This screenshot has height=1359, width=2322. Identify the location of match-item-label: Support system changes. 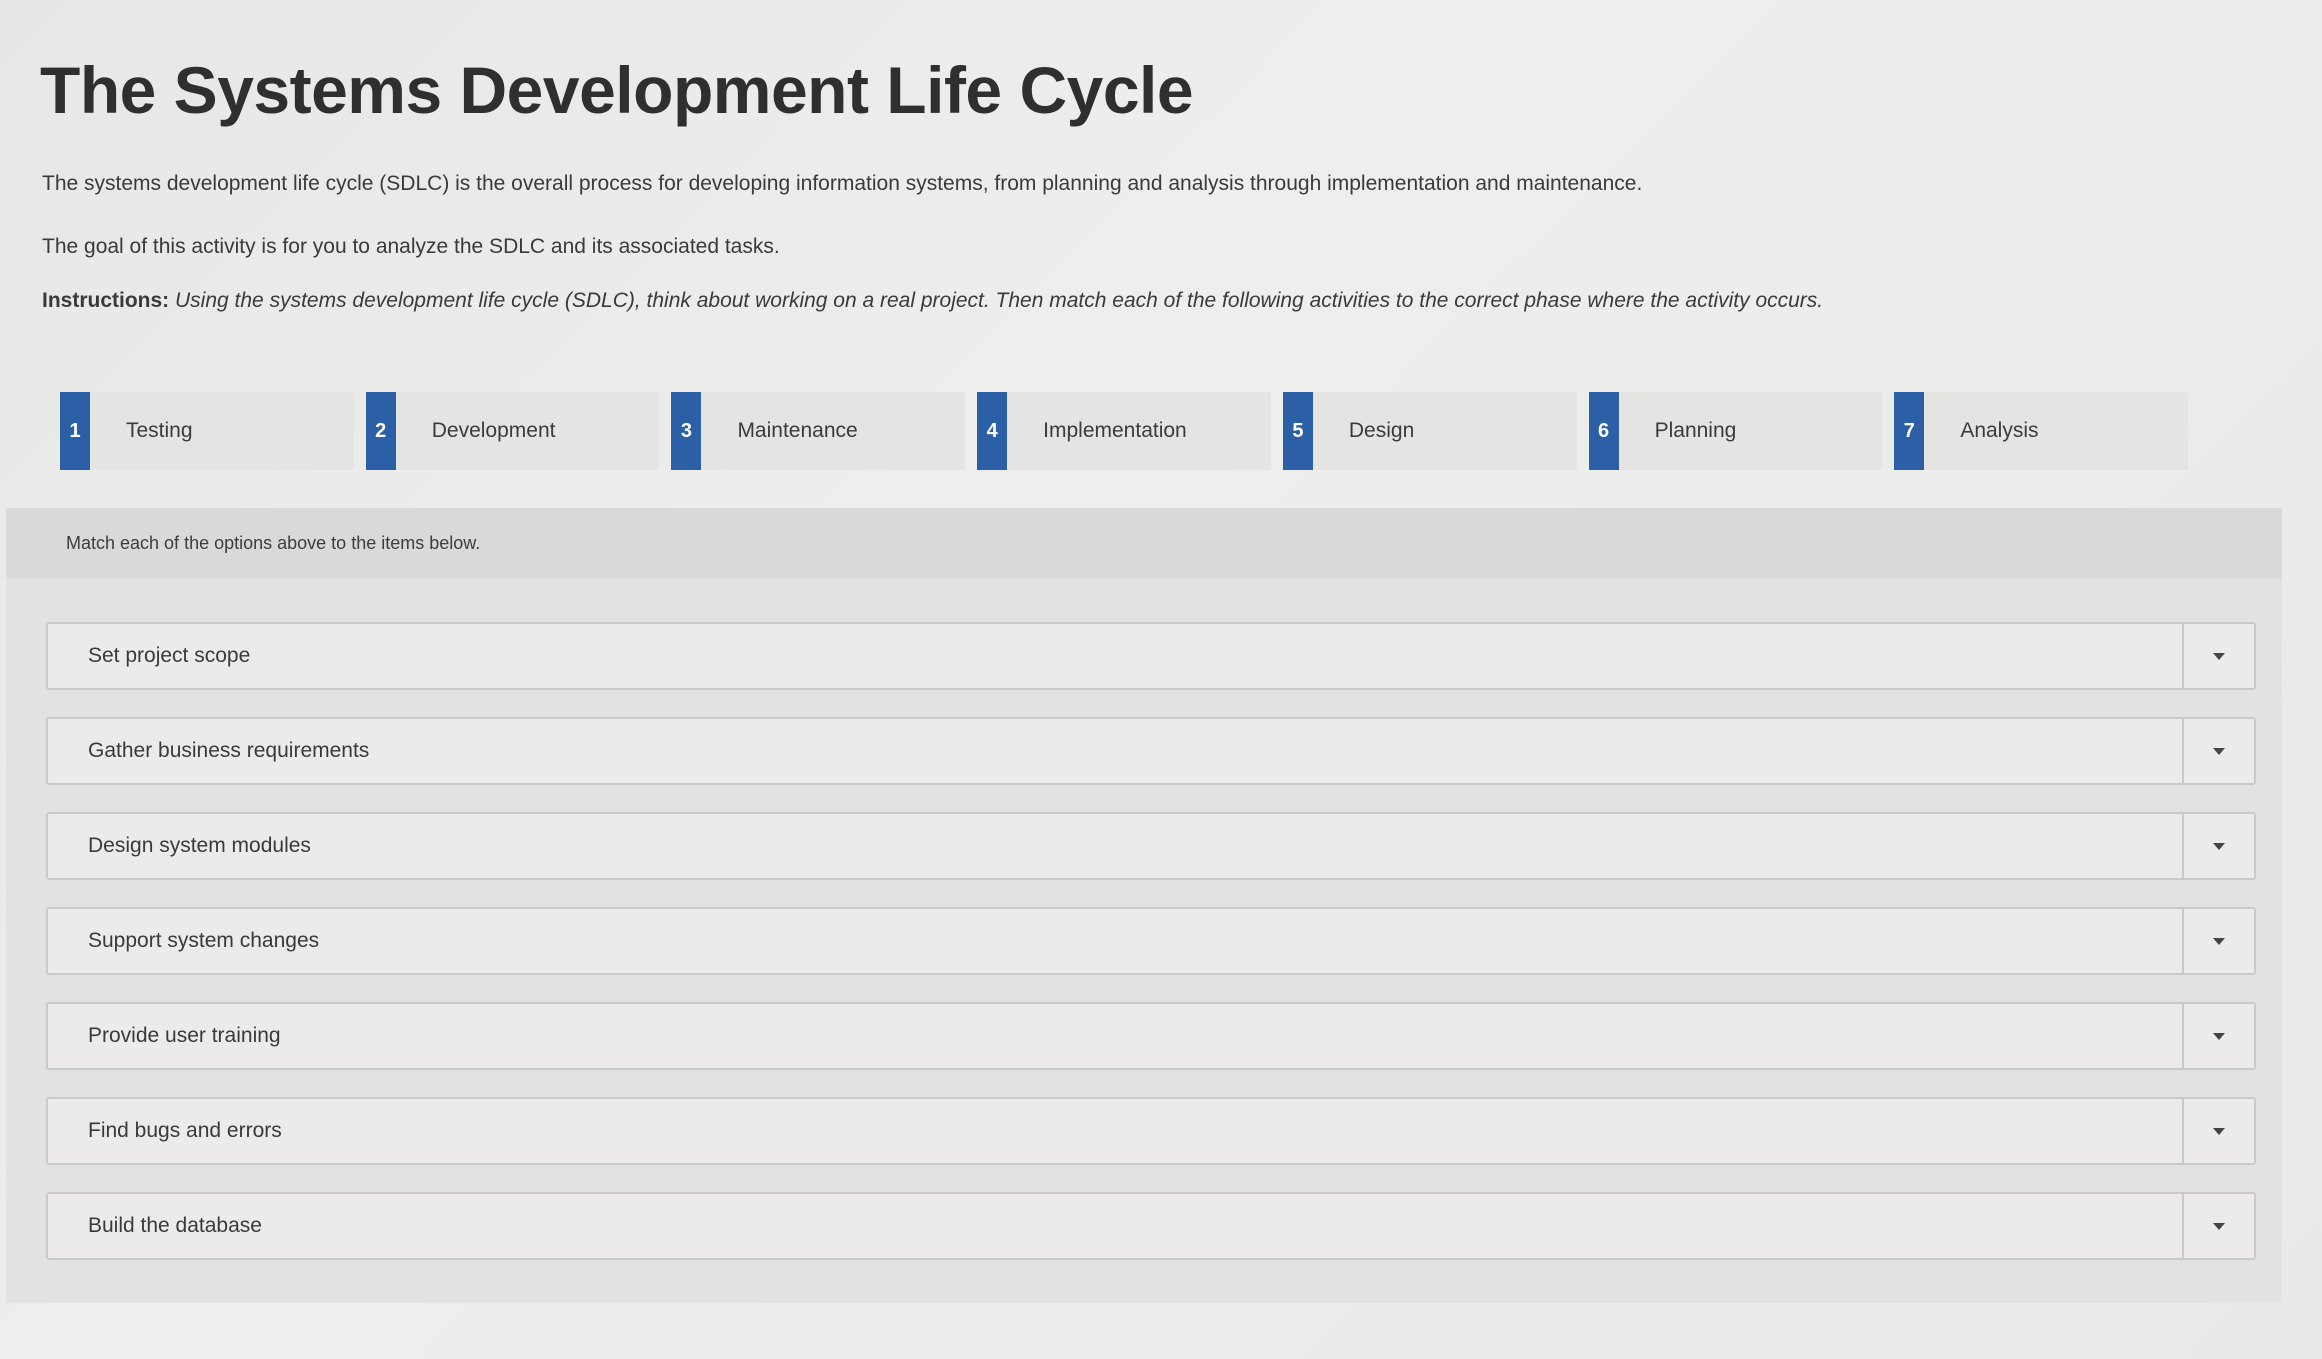
(204, 940).